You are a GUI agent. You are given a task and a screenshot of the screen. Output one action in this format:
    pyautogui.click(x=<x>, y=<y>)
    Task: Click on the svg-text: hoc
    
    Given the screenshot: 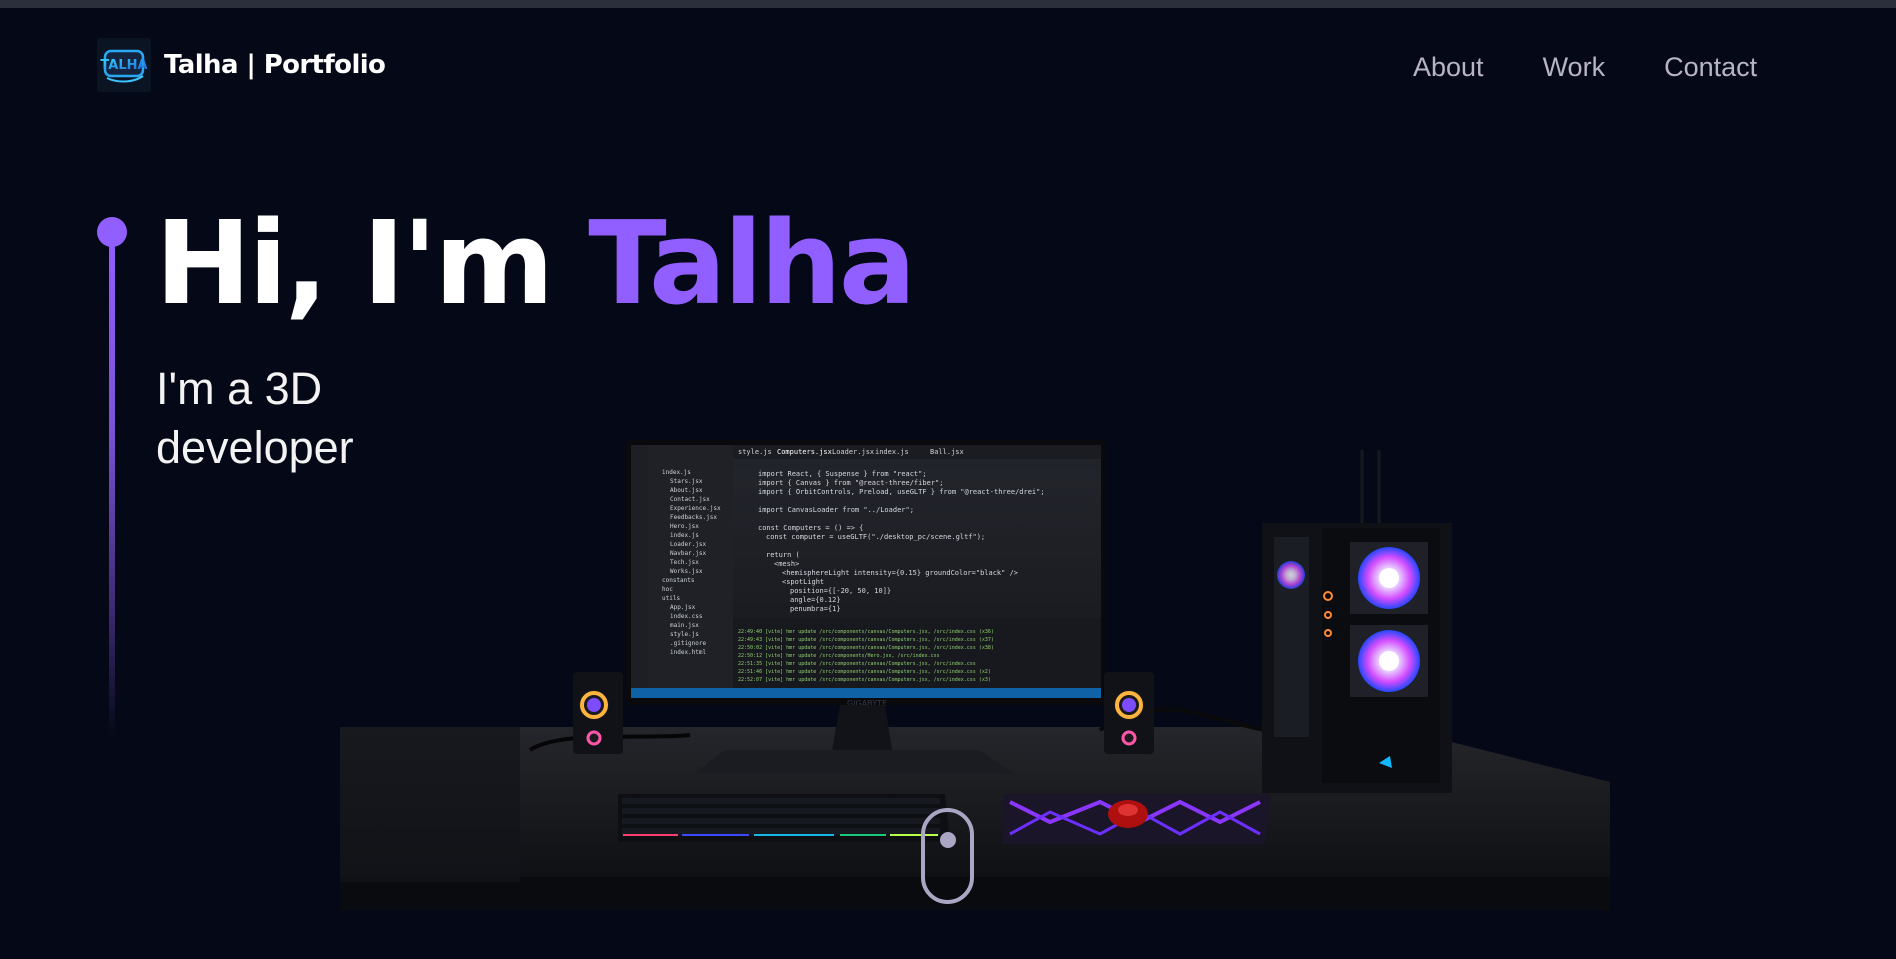 What is the action you would take?
    pyautogui.click(x=667, y=589)
    